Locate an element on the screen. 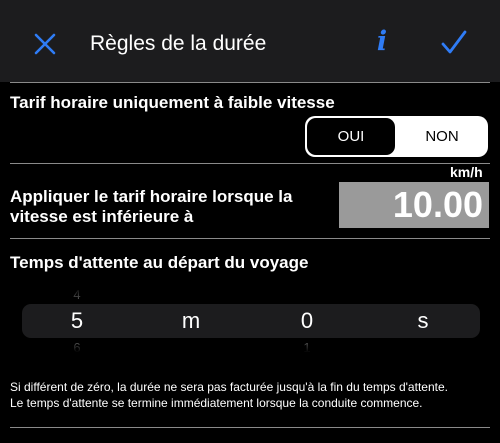  speed-label-line1: Appliquer le tarif horaire lorsque la is located at coordinates (151, 196).